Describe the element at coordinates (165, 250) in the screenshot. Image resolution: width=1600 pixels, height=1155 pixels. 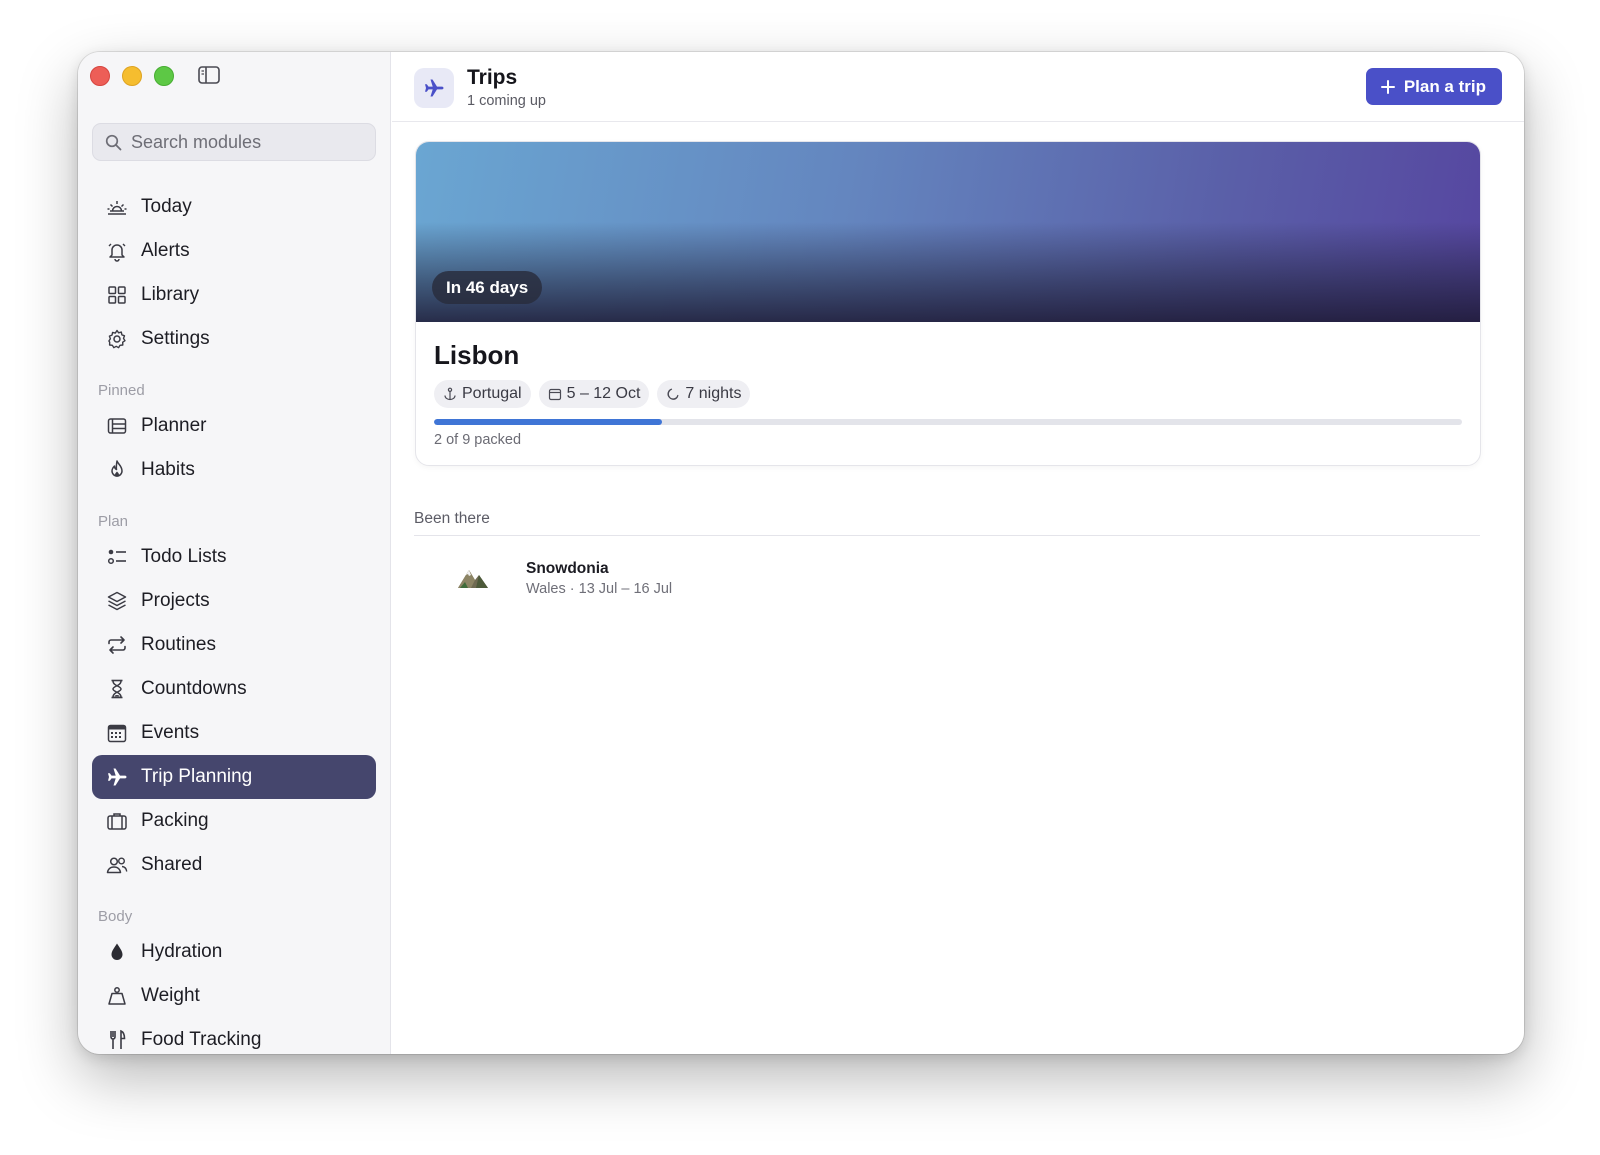
I see `sidebar-item-label: Alerts` at that location.